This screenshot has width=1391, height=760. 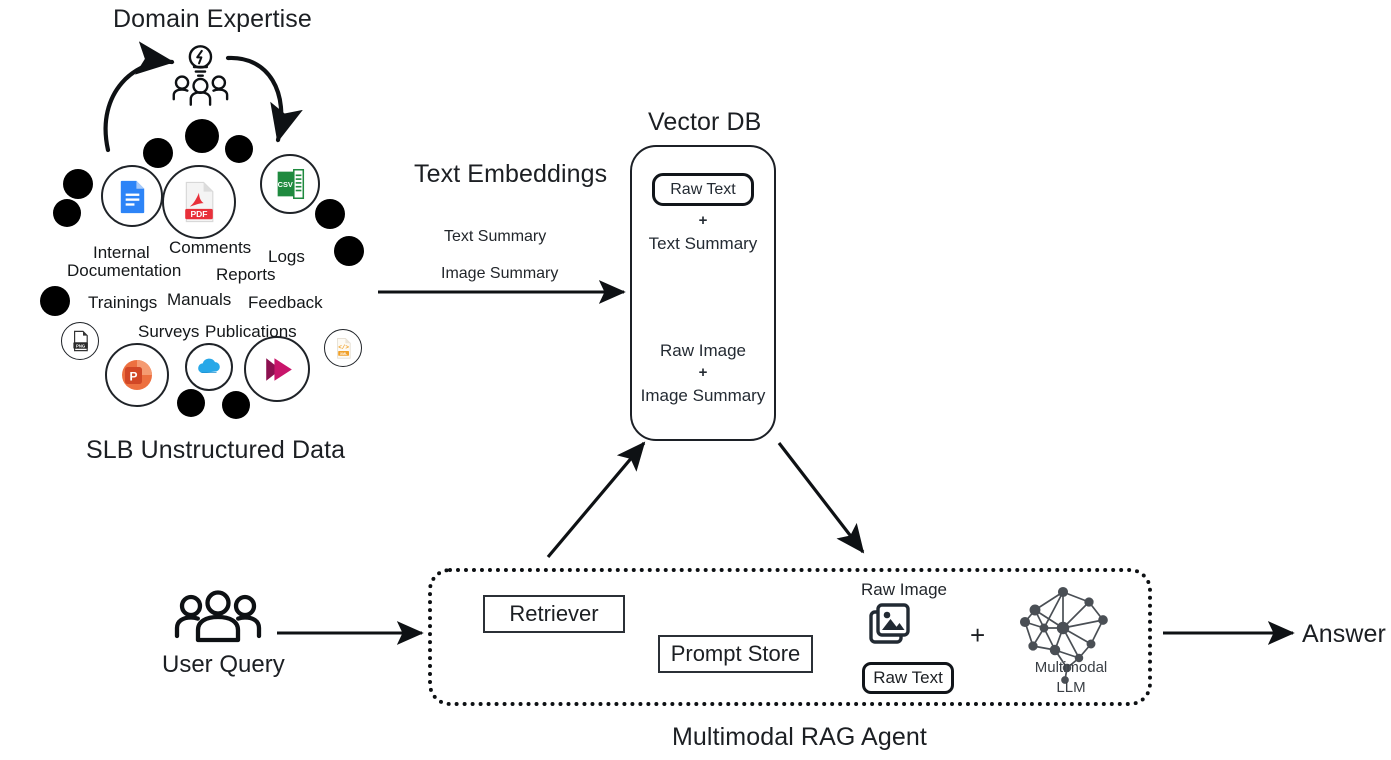 What do you see at coordinates (703, 395) in the screenshot?
I see `vdb-image-summary-label: Image Summary` at bounding box center [703, 395].